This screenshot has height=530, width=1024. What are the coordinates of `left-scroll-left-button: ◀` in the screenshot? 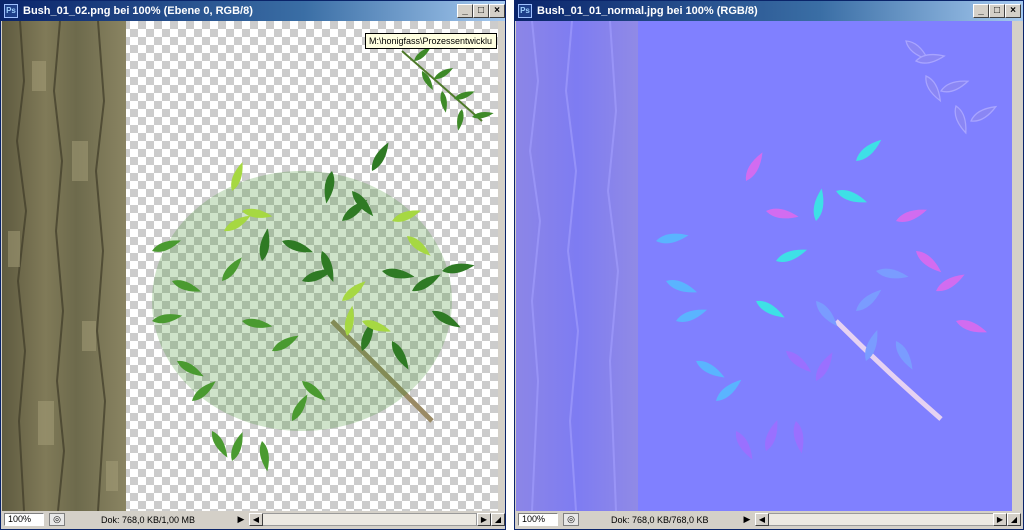 It's located at (256, 519).